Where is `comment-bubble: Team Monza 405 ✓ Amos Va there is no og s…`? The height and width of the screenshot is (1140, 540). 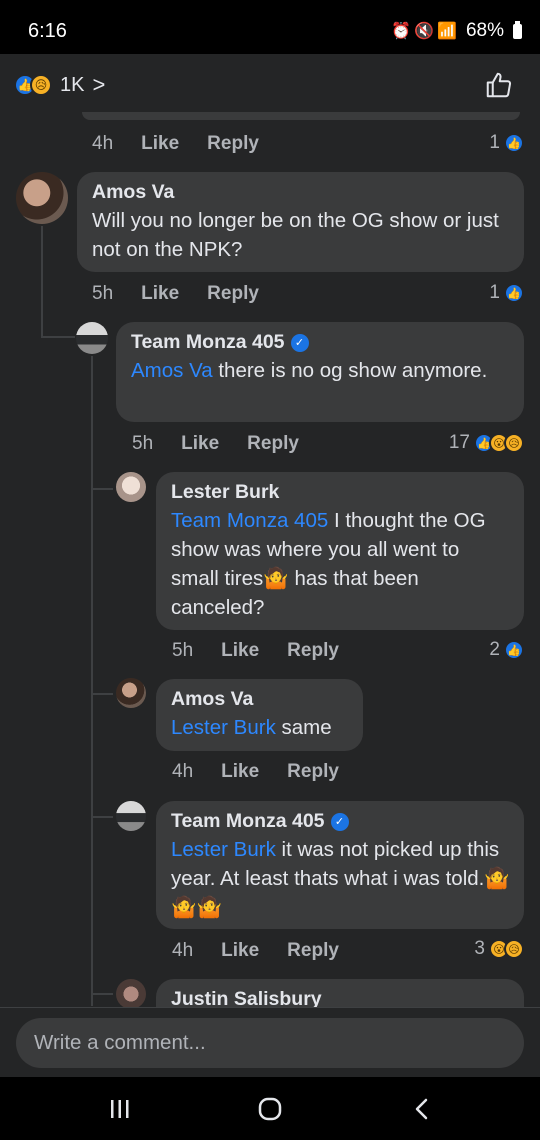
comment-bubble: Team Monza 405 ✓ Amos Va there is no og s… is located at coordinates (320, 372).